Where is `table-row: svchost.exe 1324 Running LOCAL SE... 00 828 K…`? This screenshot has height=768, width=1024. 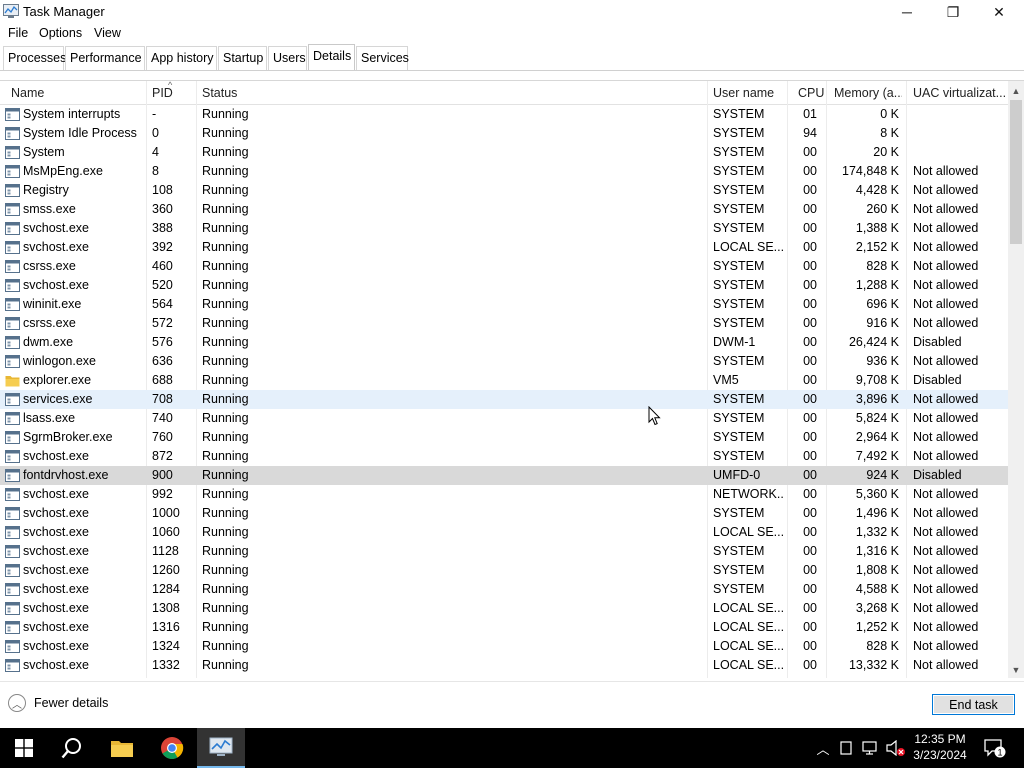
table-row: svchost.exe 1324 Running LOCAL SE... 00 828 K… is located at coordinates (504, 646).